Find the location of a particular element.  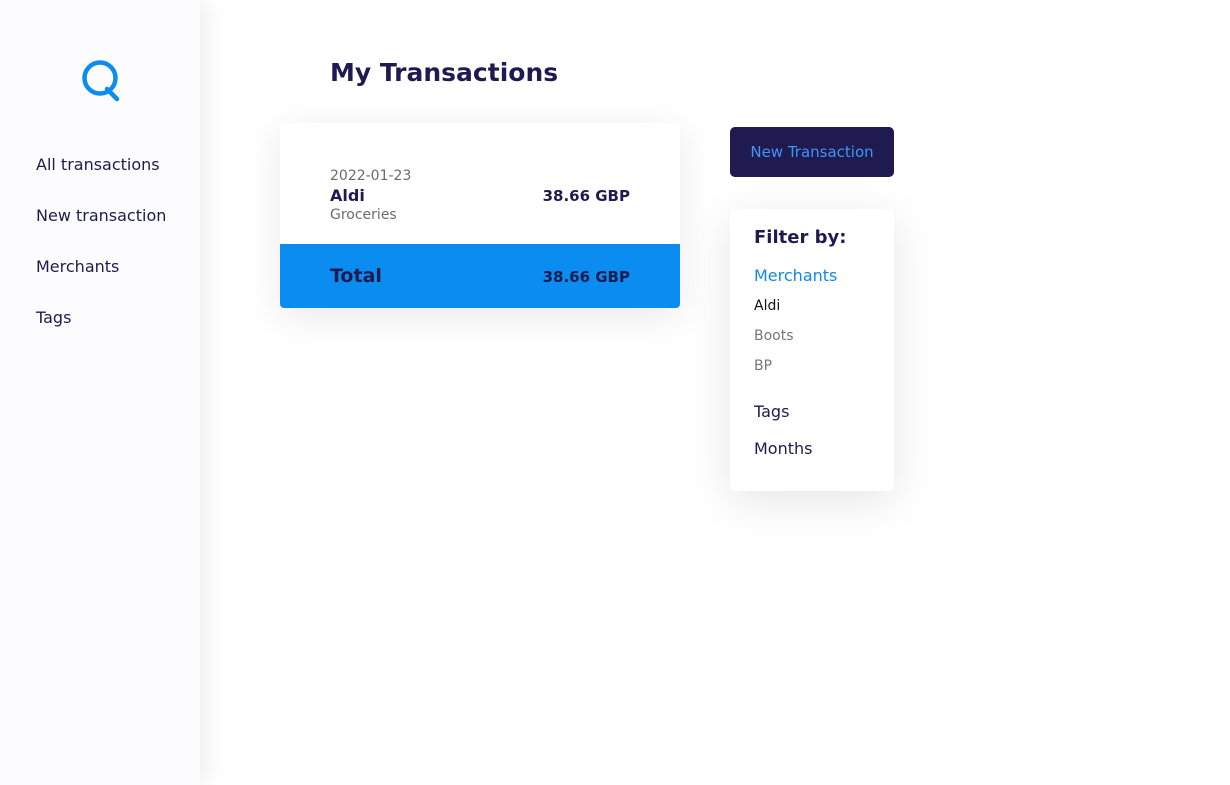

page-title: My Transactions is located at coordinates (444, 72).